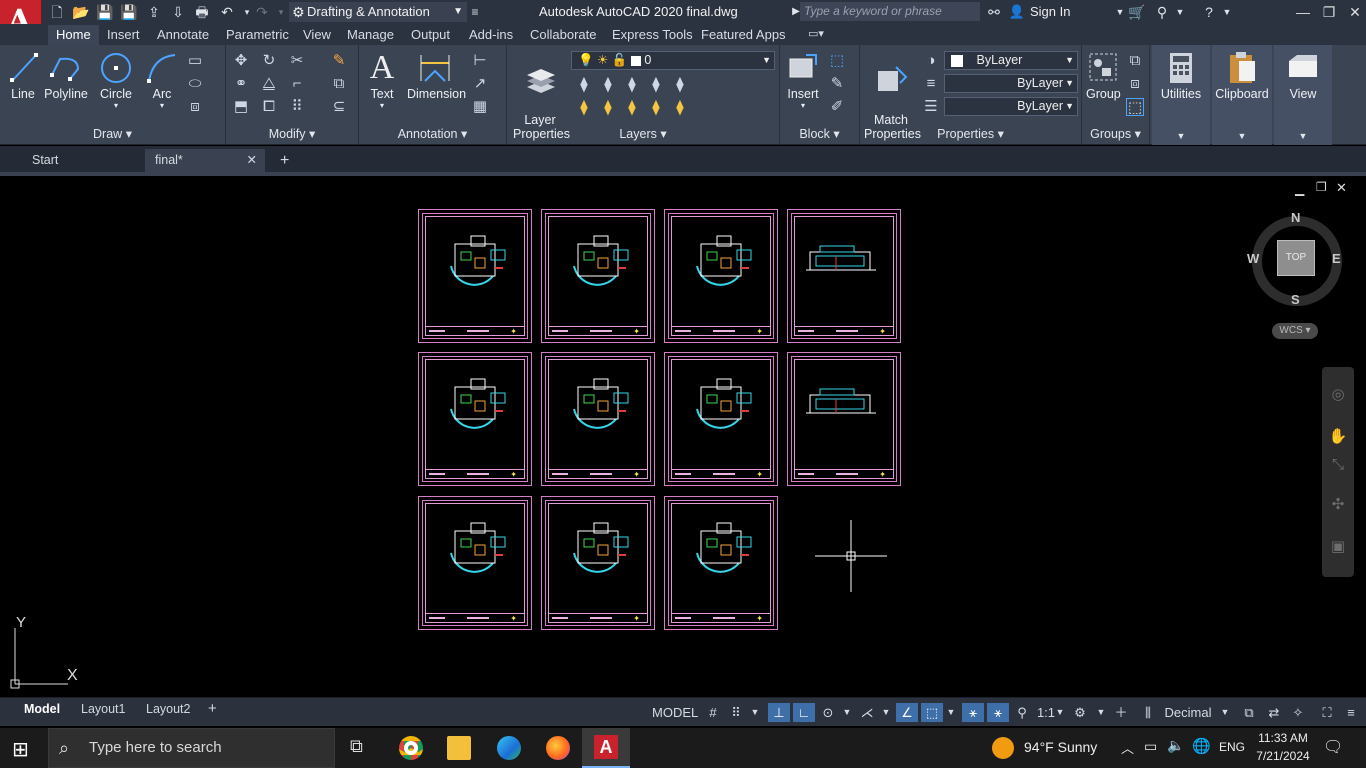 The height and width of the screenshot is (768, 1366). Describe the element at coordinates (105, 12) in the screenshot. I see `save-icon: 💾` at that location.